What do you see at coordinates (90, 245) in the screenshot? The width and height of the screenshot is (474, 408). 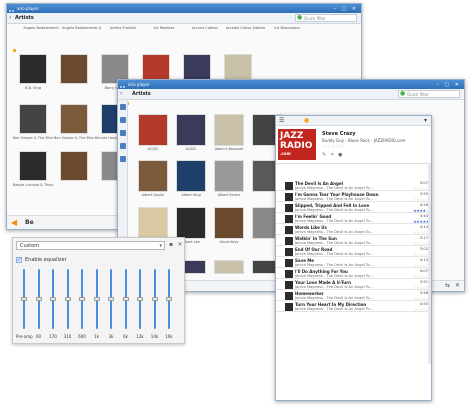 I see `preset-select: Custom ▾` at bounding box center [90, 245].